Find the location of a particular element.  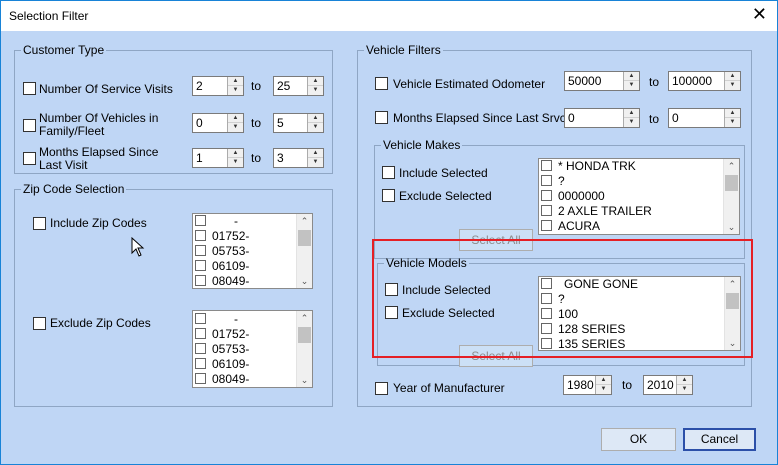

vehicles-in-family-to-spinner: 5 ▲ ▼ is located at coordinates (298, 123).